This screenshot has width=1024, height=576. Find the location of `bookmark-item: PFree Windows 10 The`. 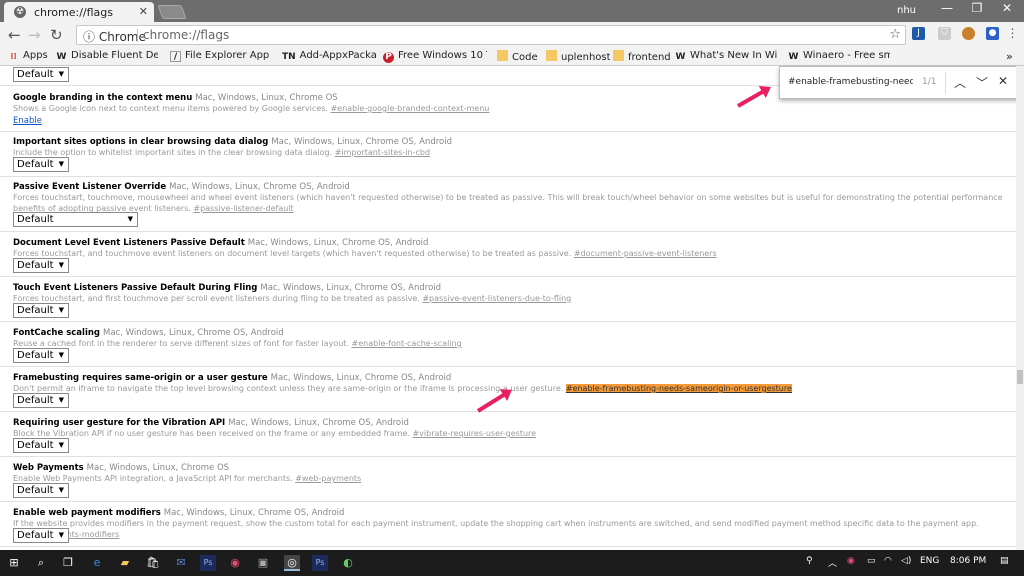

bookmark-item: PFree Windows 10 The is located at coordinates (435, 56).